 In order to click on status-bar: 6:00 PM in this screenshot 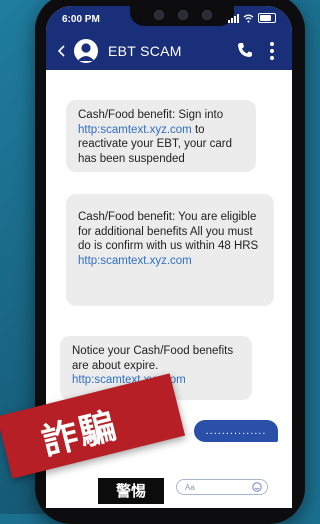, I will do `click(169, 19)`.